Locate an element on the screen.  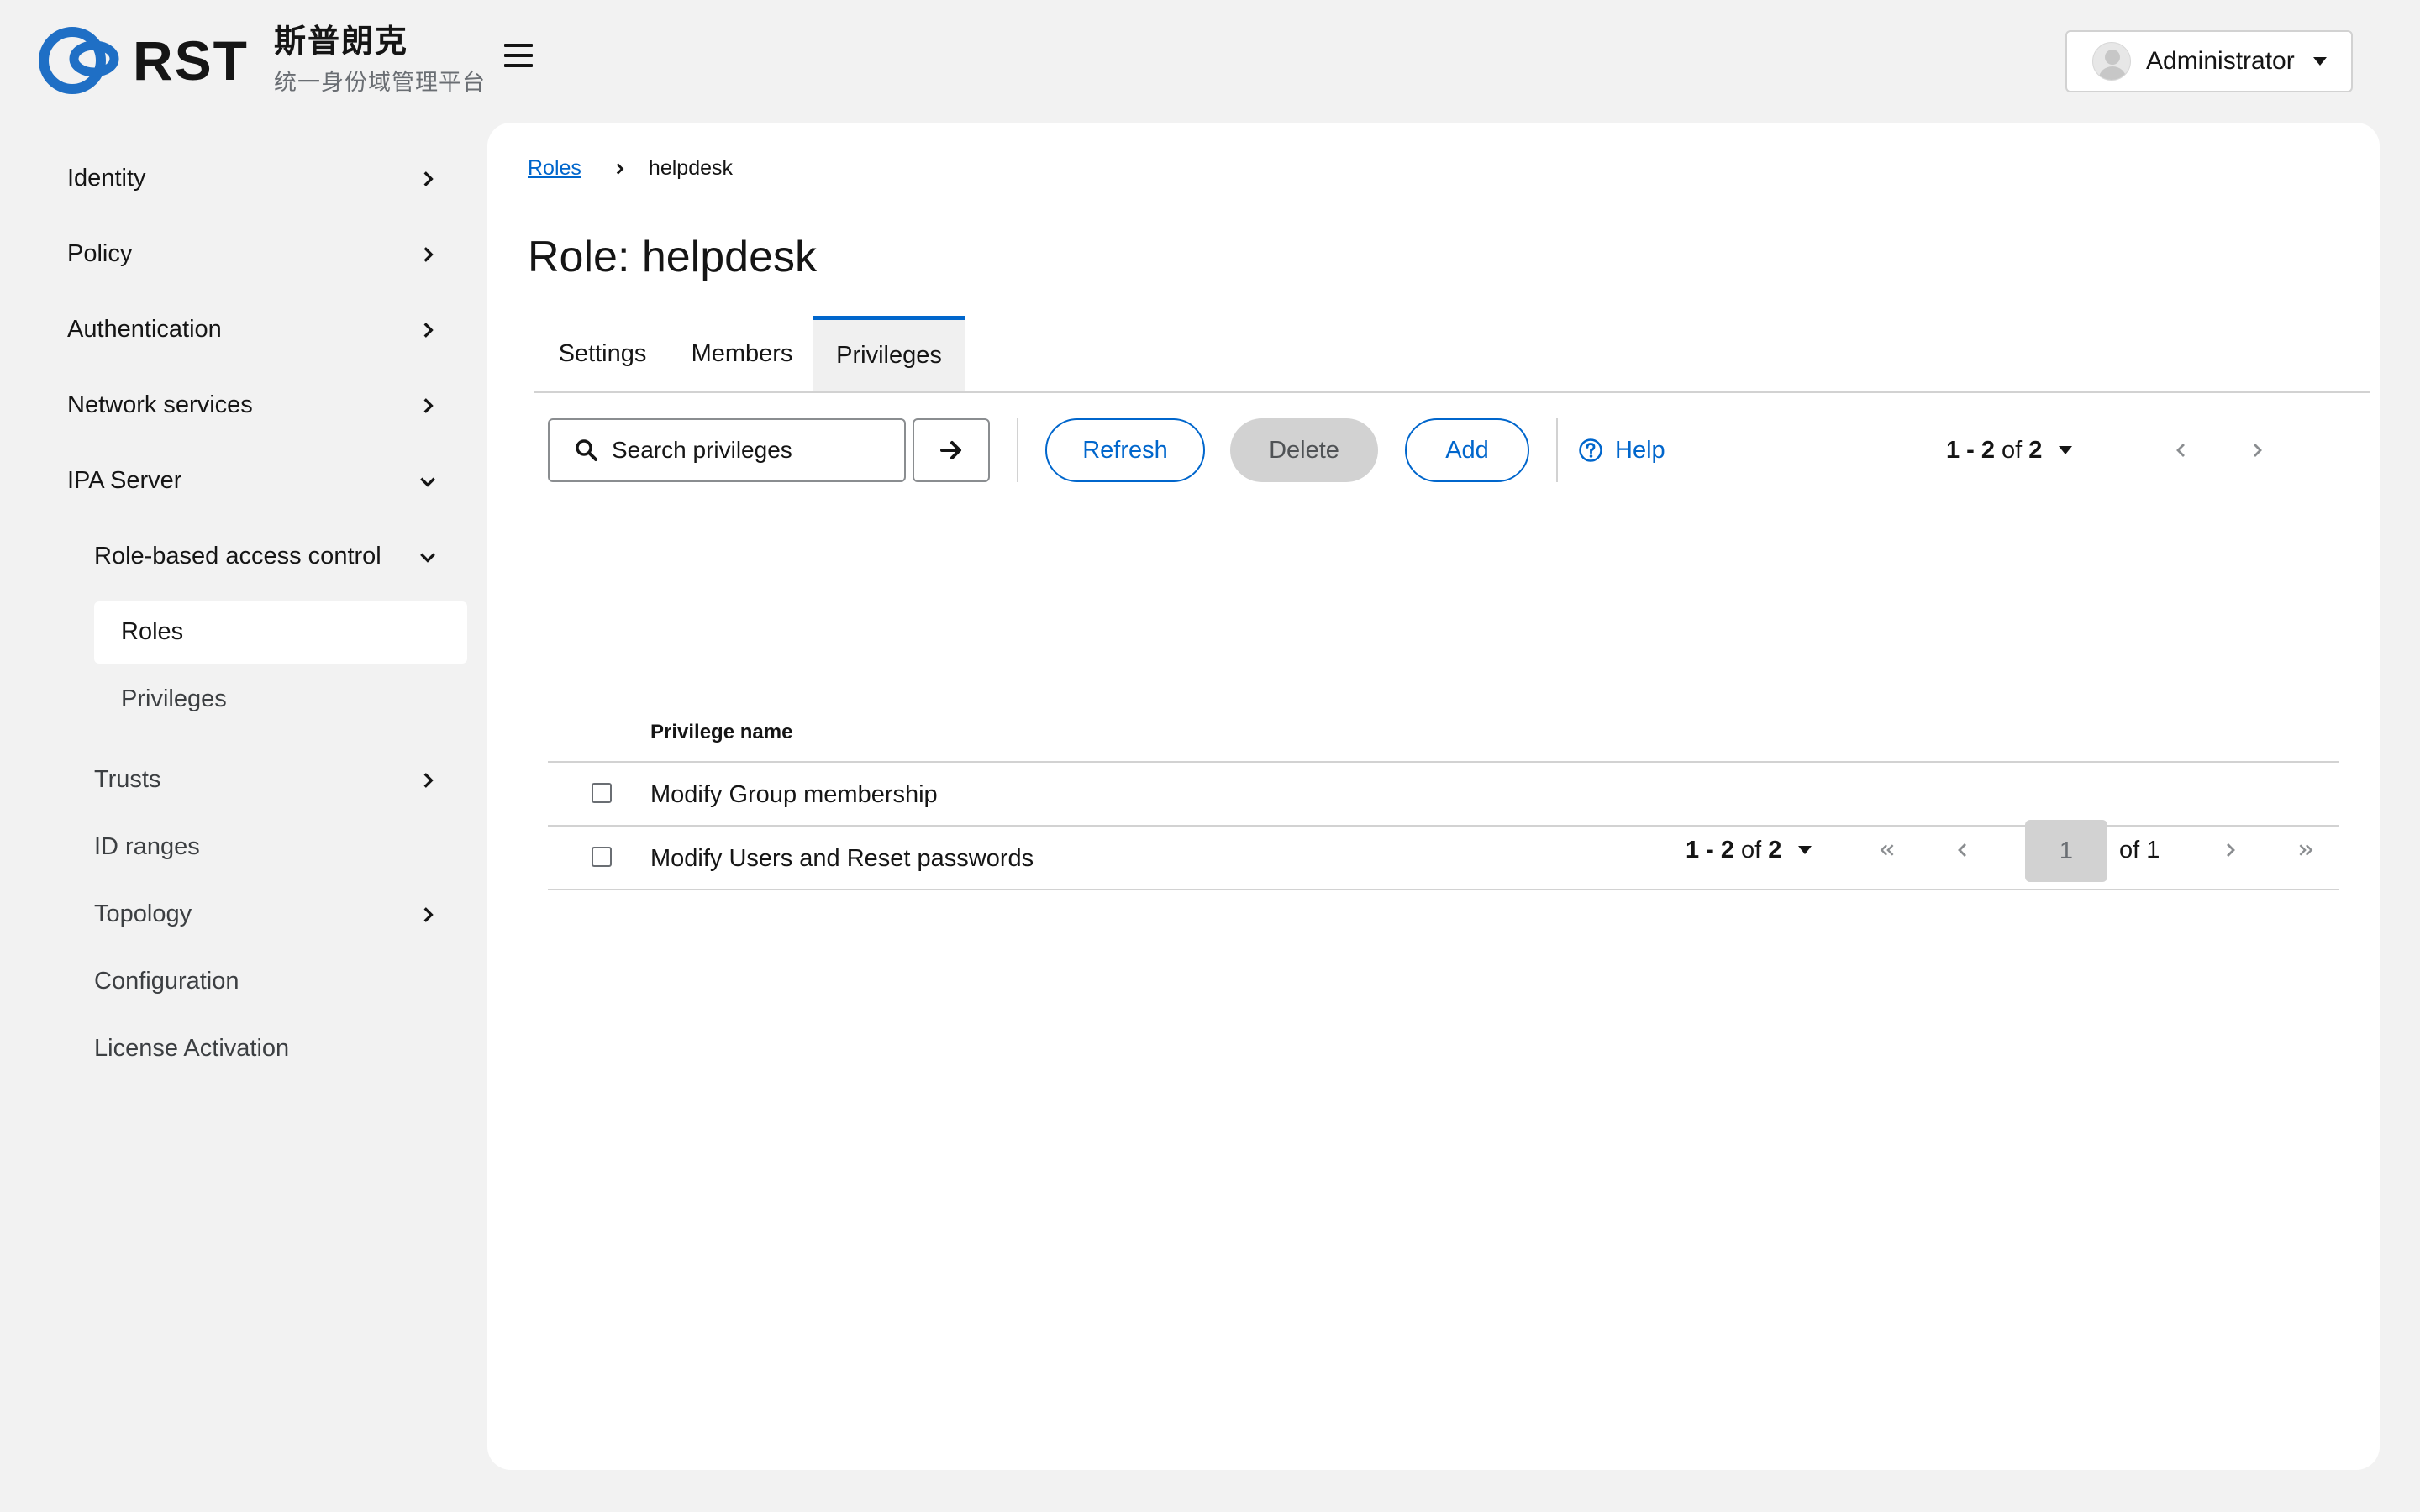
sidebar-item-roles: Roles is located at coordinates (152, 632).